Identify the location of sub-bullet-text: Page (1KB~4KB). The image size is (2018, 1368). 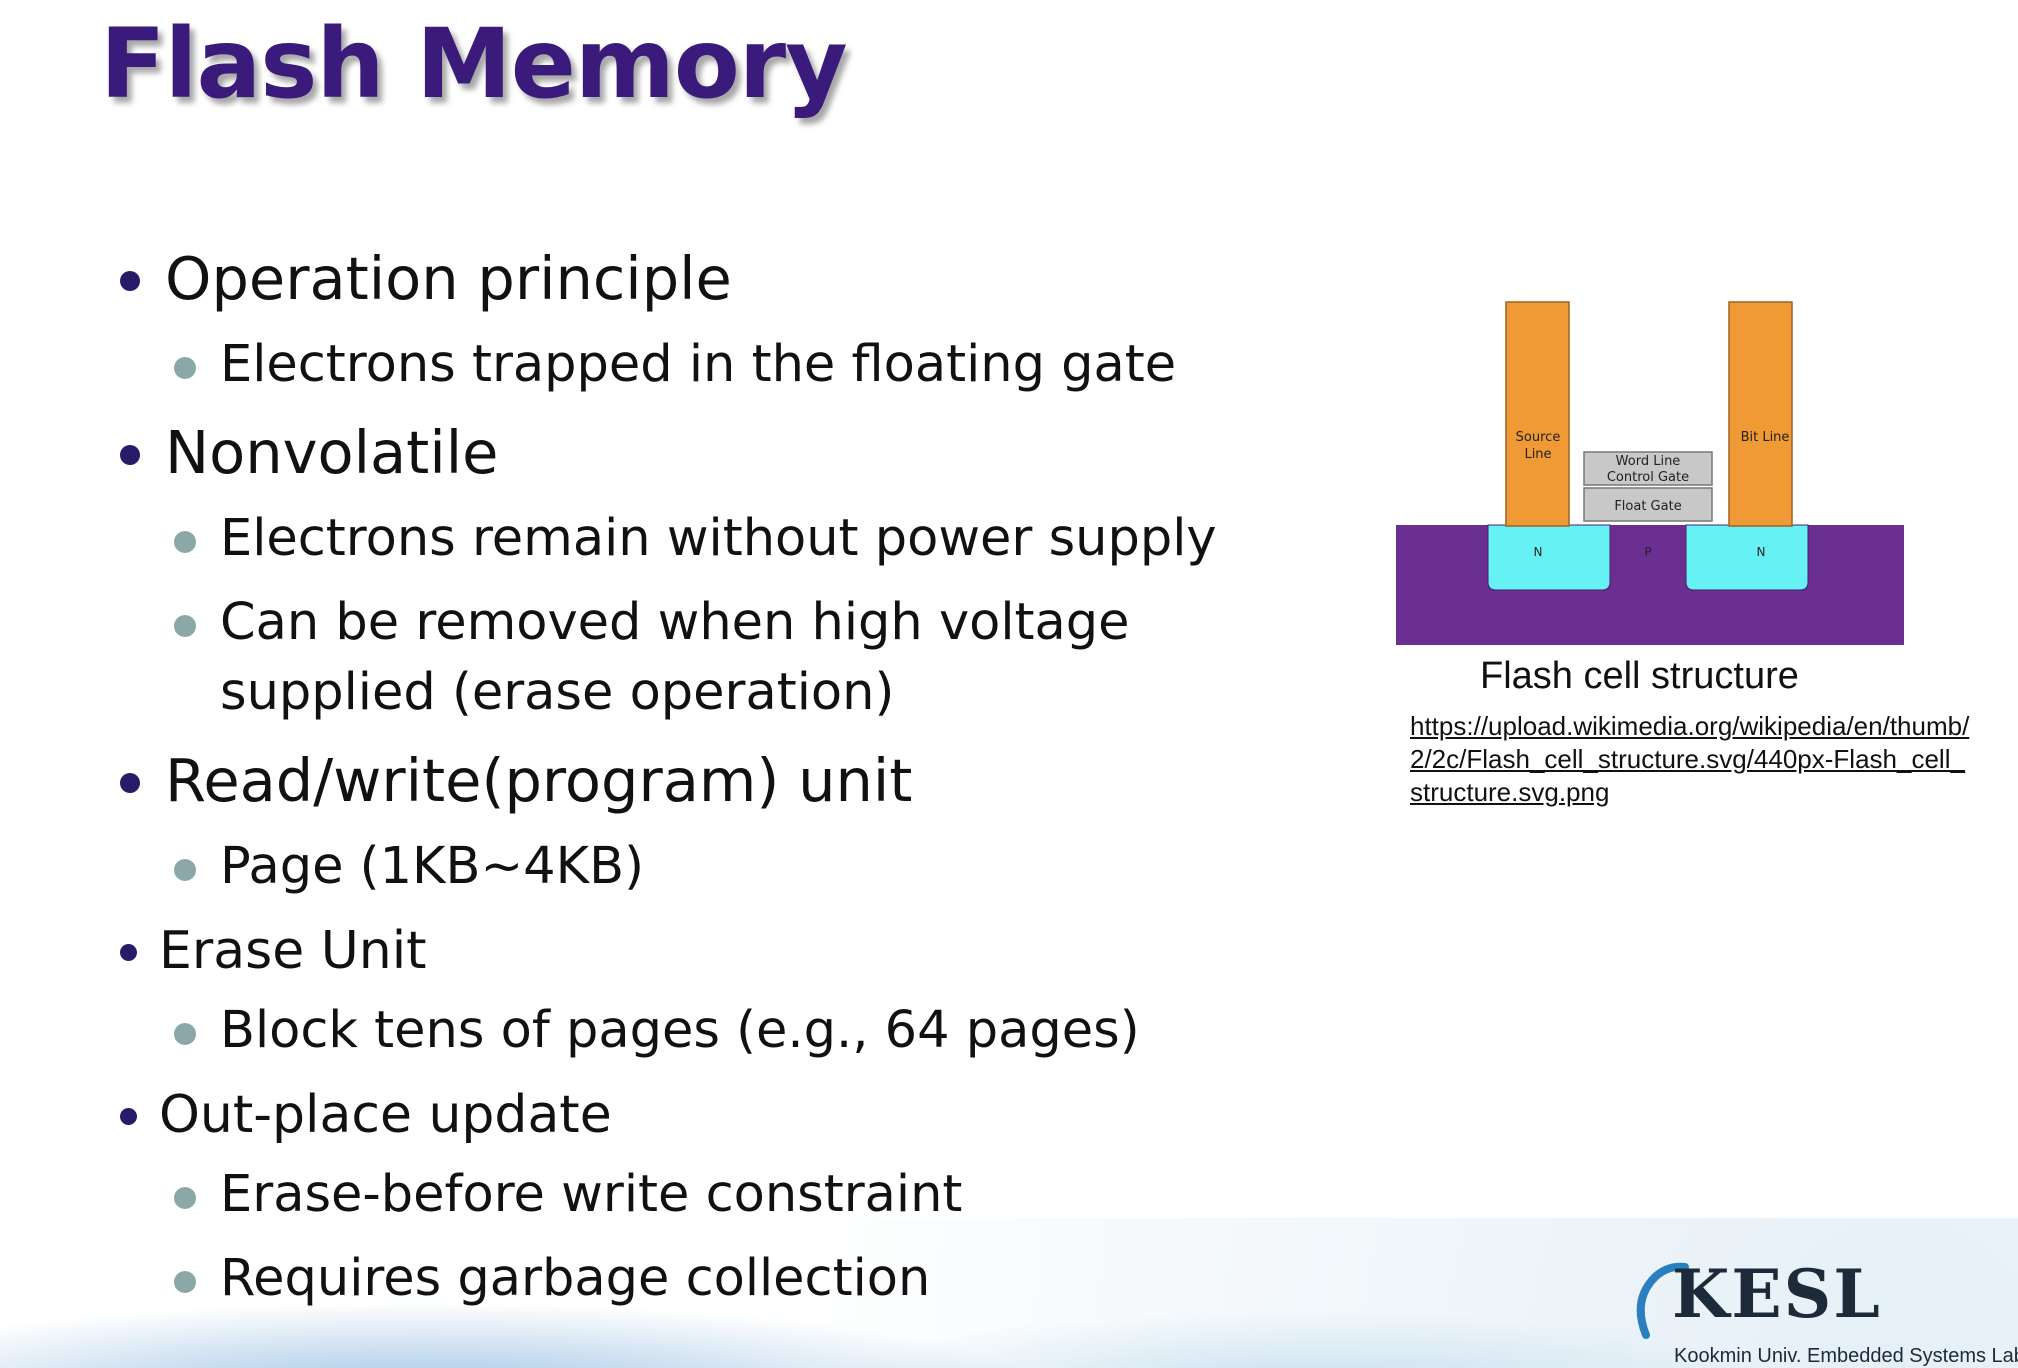
(432, 866).